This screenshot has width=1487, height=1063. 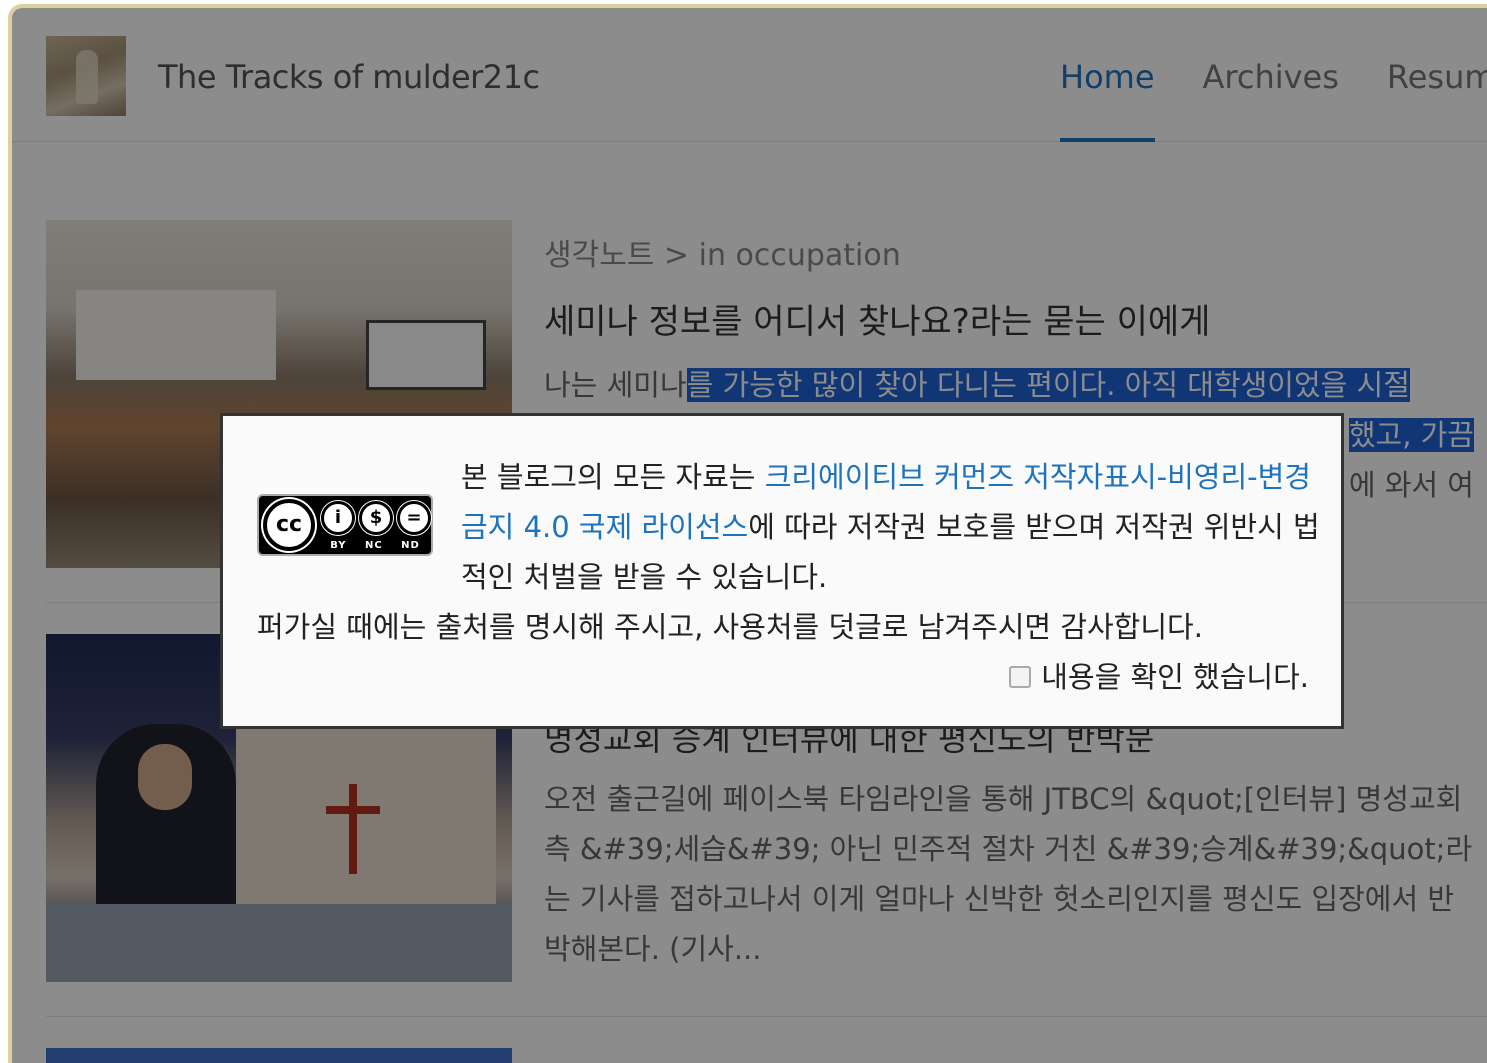 What do you see at coordinates (1020, 677) in the screenshot?
I see `confirm-checkbox` at bounding box center [1020, 677].